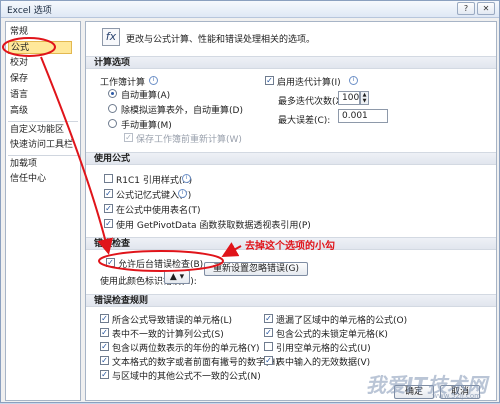  Describe the element at coordinates (456, 396) in the screenshot. I see `watermark-url: www.52ij.com` at that location.